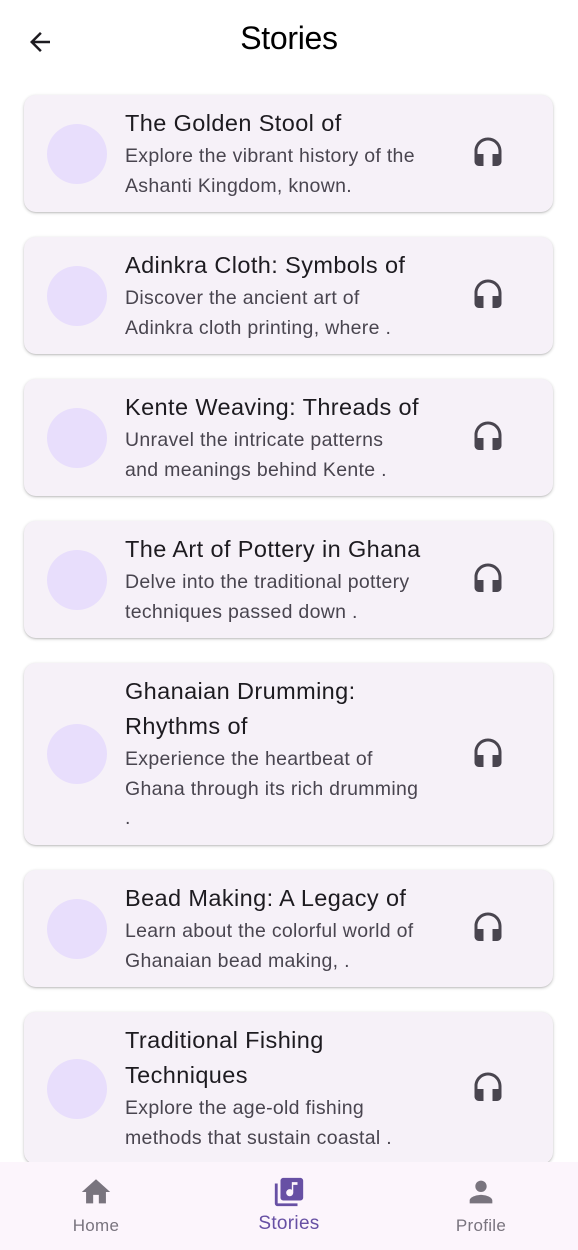 The height and width of the screenshot is (1250, 578). I want to click on nav-label-profile: Profile, so click(481, 1225).